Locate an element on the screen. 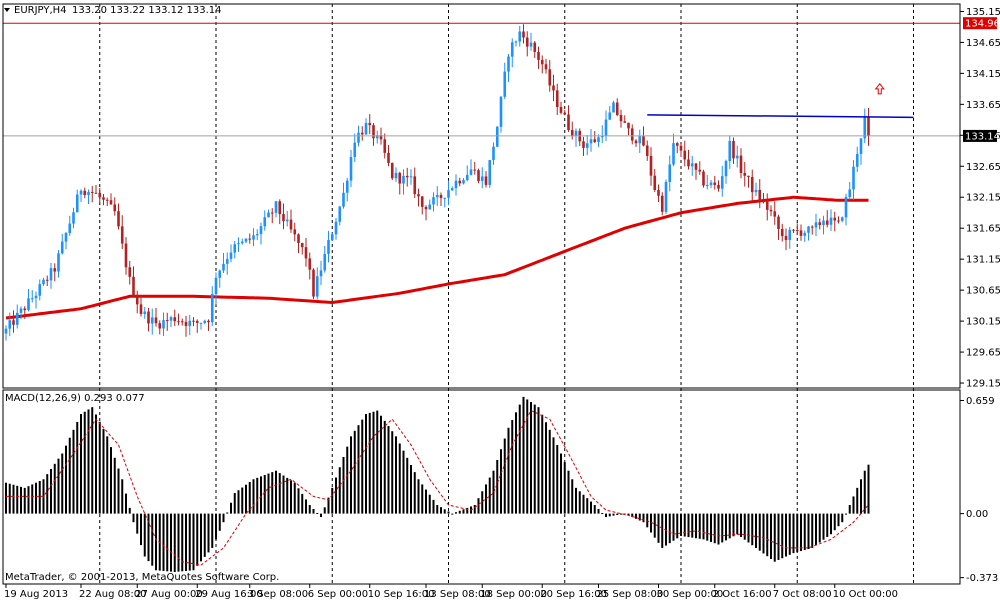 Image resolution: width=1000 pixels, height=600 pixels. price-tick-label: 132.15 is located at coordinates (983, 198).